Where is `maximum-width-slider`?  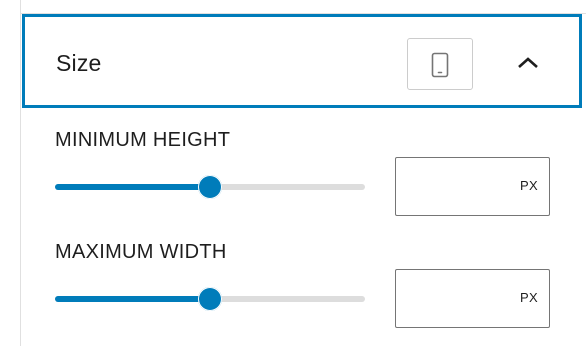
maximum-width-slider is located at coordinates (210, 299).